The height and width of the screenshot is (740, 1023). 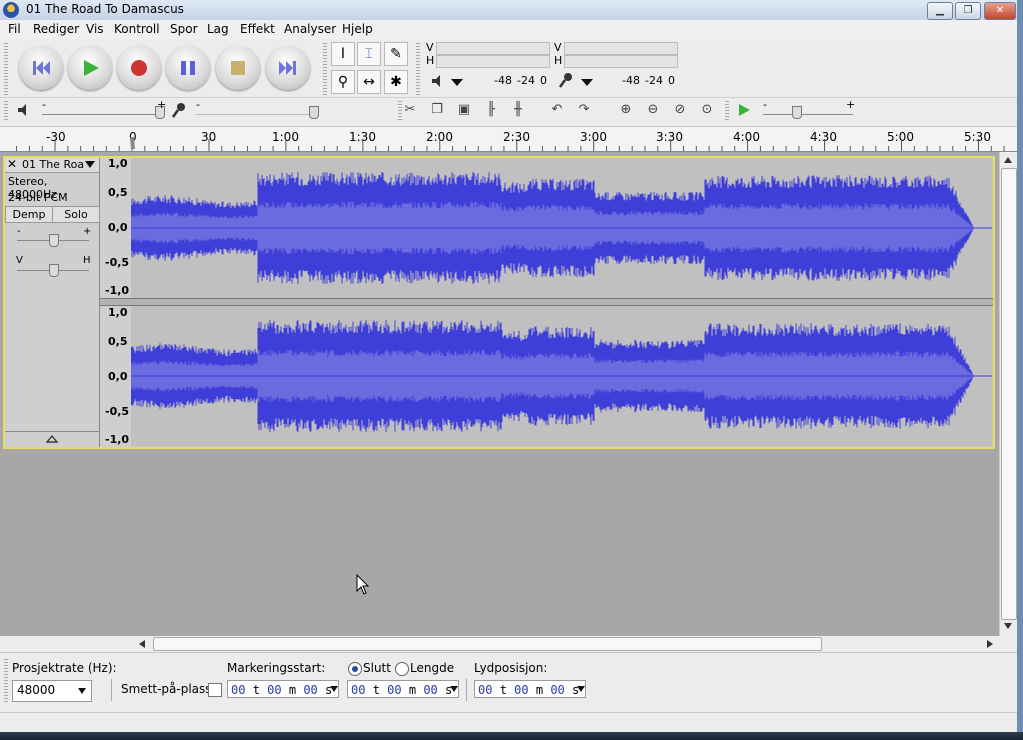 What do you see at coordinates (621, 48) in the screenshot?
I see `input-meter-left-bar` at bounding box center [621, 48].